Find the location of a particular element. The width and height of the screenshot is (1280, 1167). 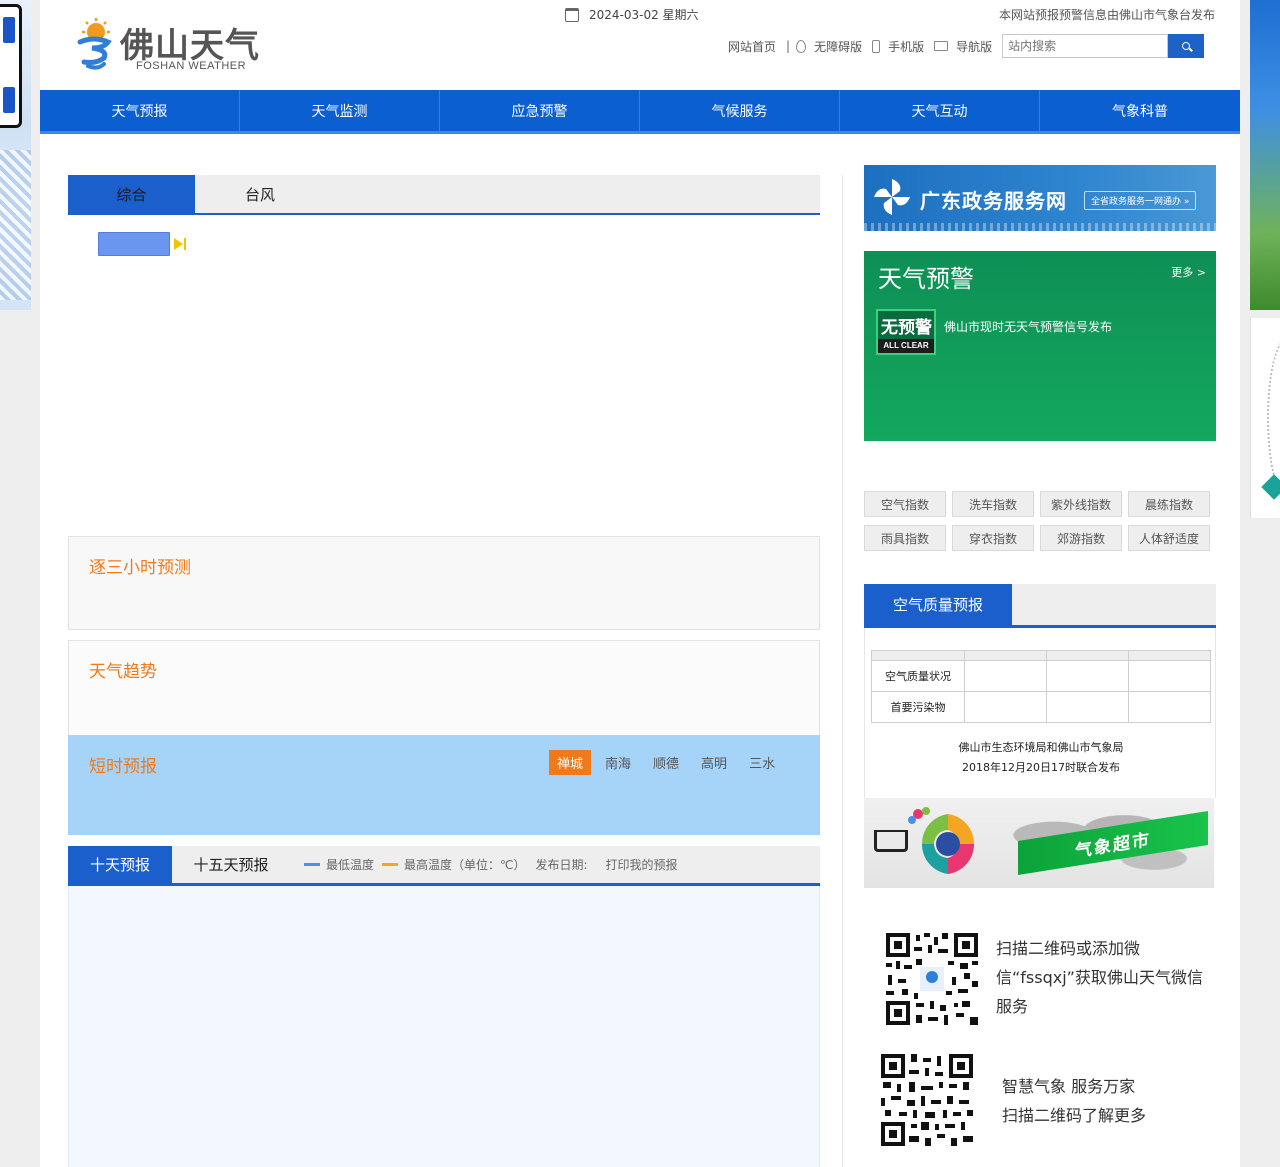

district-tab-sanshui: 三水 is located at coordinates (762, 762).